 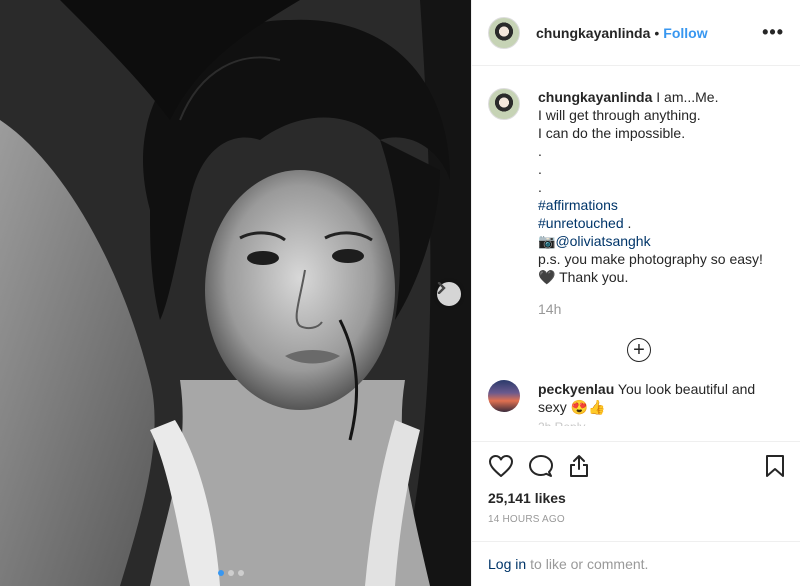 I want to click on hashtag-link: #unretouched, so click(x=581, y=223).